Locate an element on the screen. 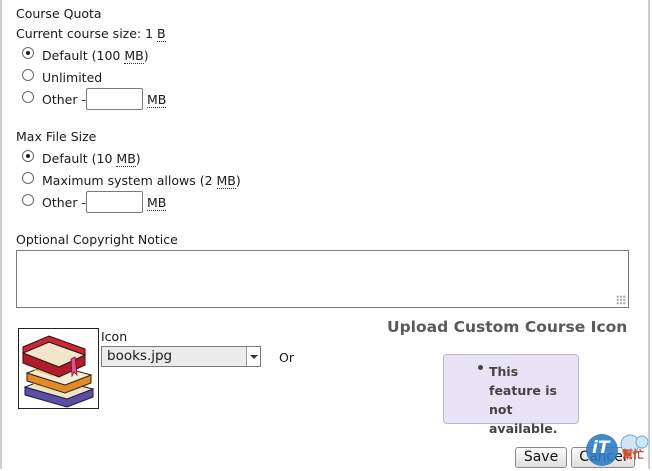 This screenshot has width=652, height=471. filesize-max-system-radio is located at coordinates (28, 178).